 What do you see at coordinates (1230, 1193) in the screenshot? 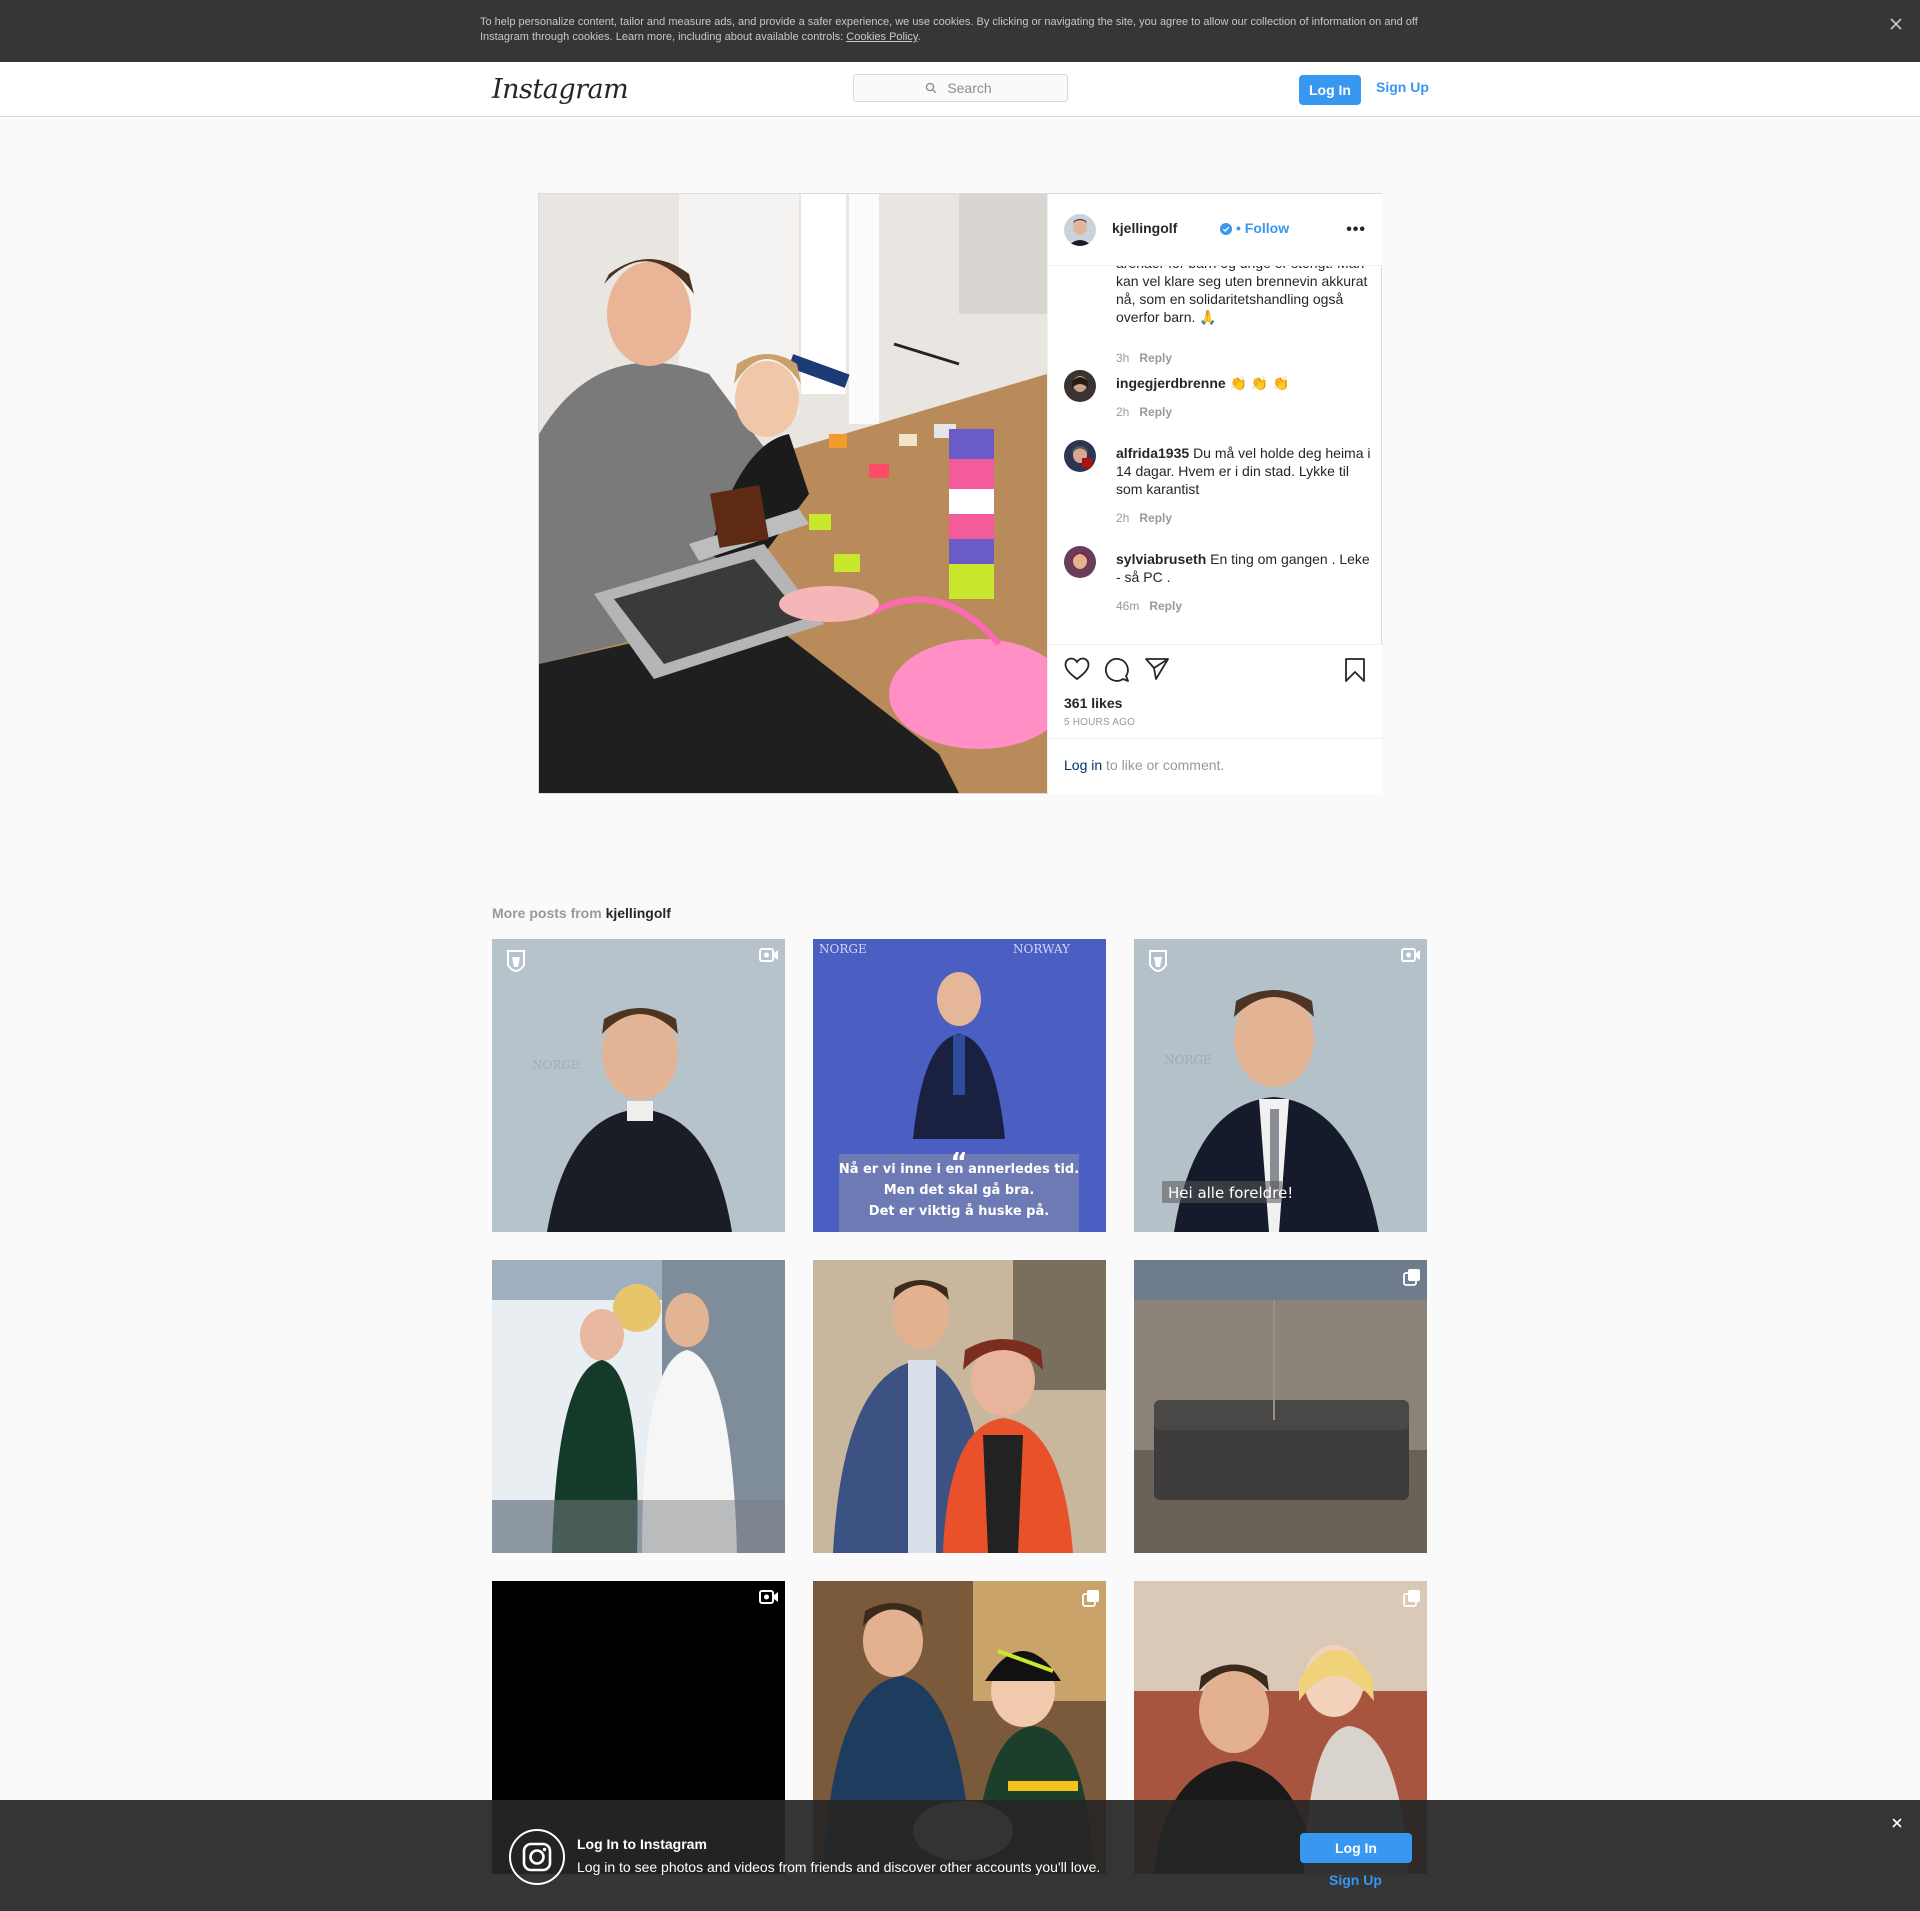
I see `tile-caption: Hei alle foreldre!` at bounding box center [1230, 1193].